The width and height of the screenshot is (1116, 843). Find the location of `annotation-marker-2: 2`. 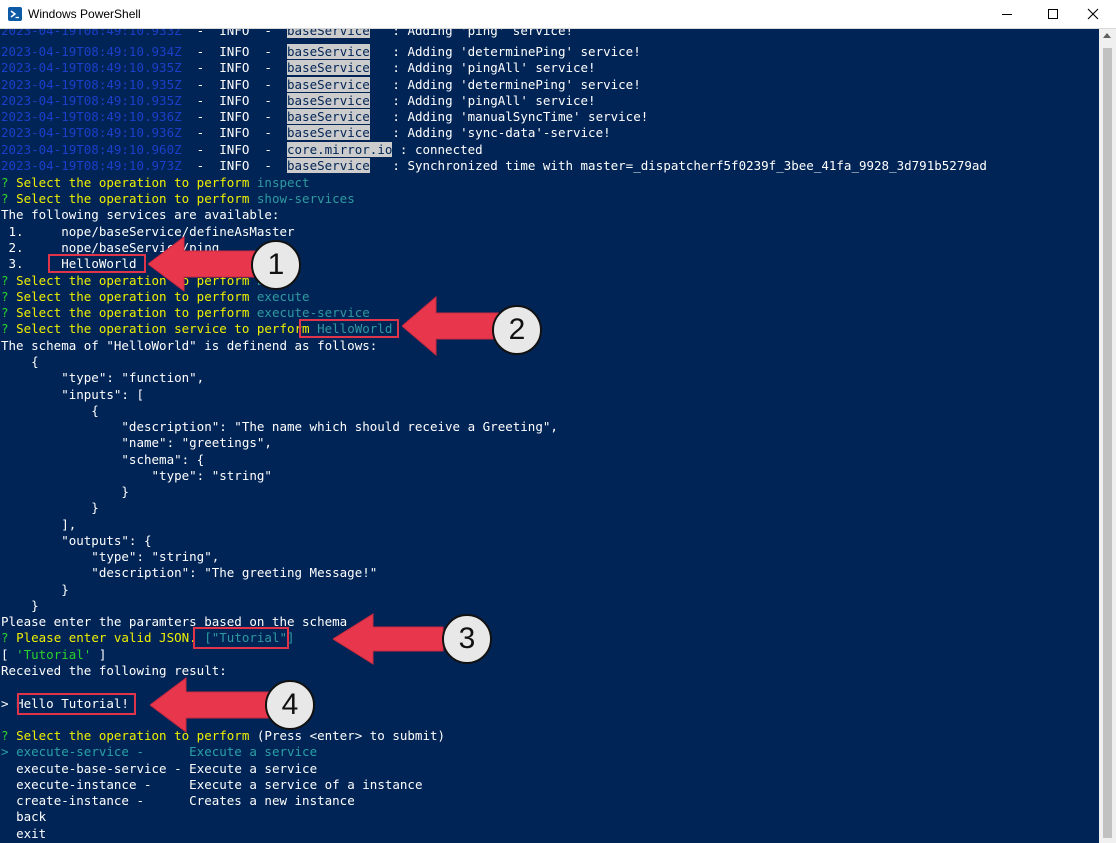

annotation-marker-2: 2 is located at coordinates (517, 330).